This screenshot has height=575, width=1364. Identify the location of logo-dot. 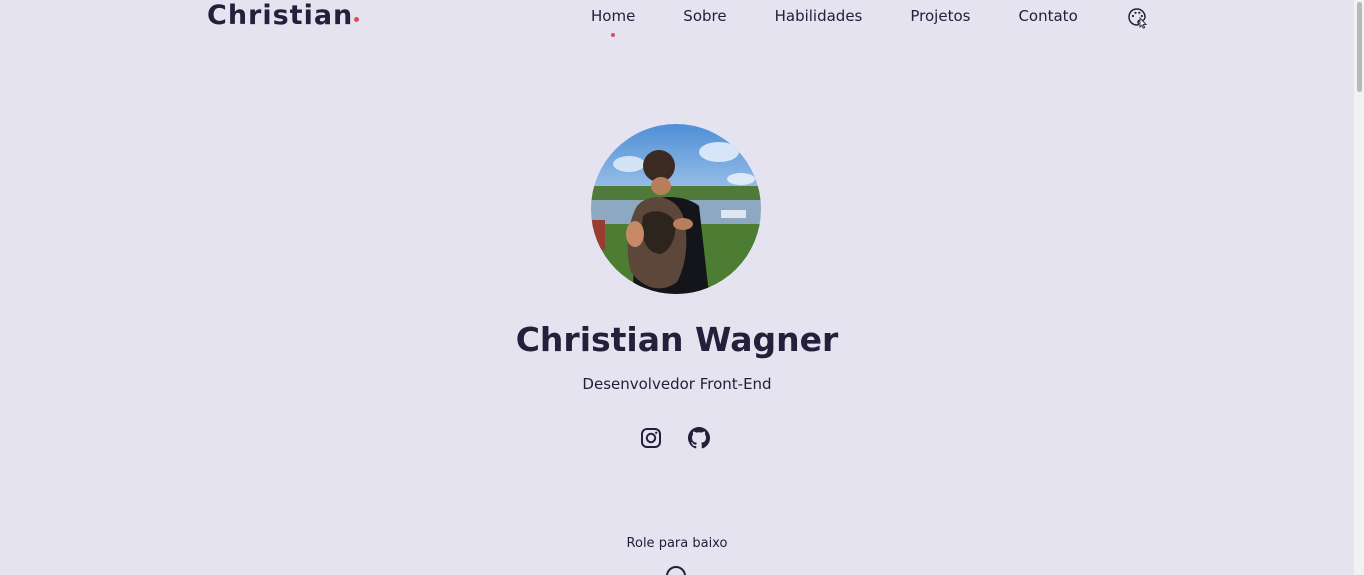
(357, 19).